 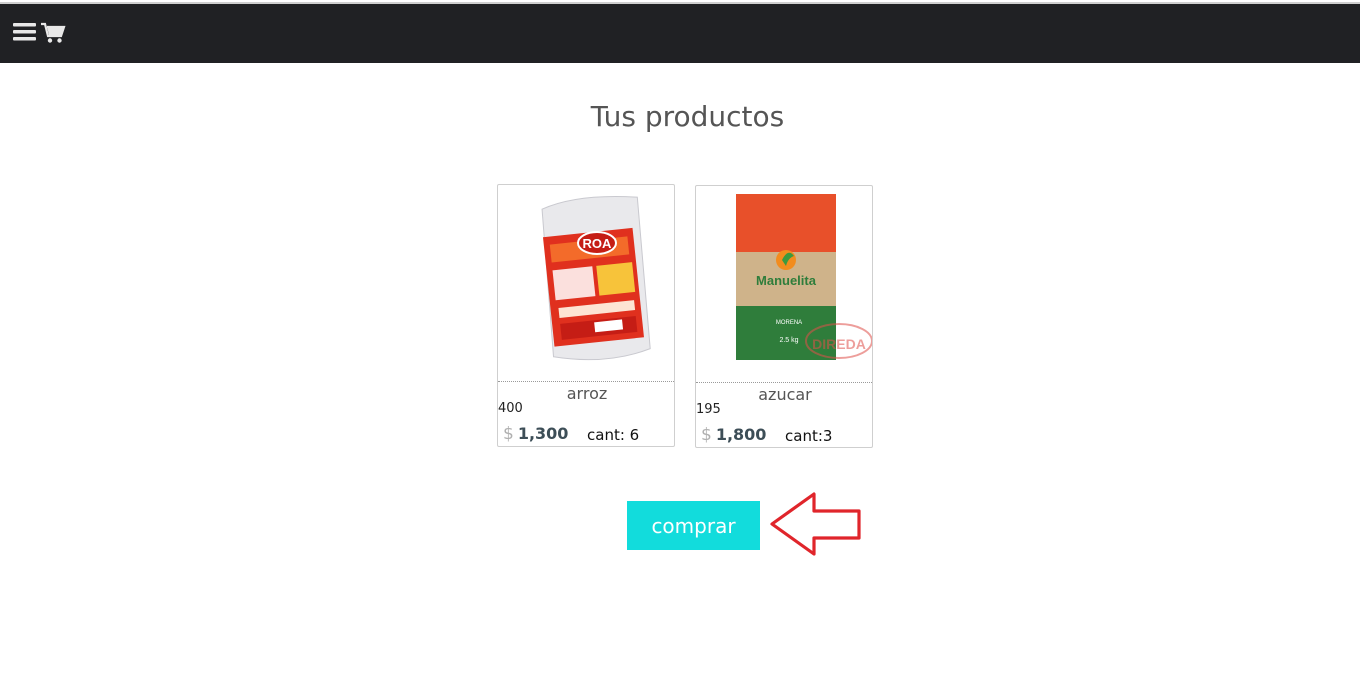 I want to click on product-name: azucar, so click(x=785, y=394).